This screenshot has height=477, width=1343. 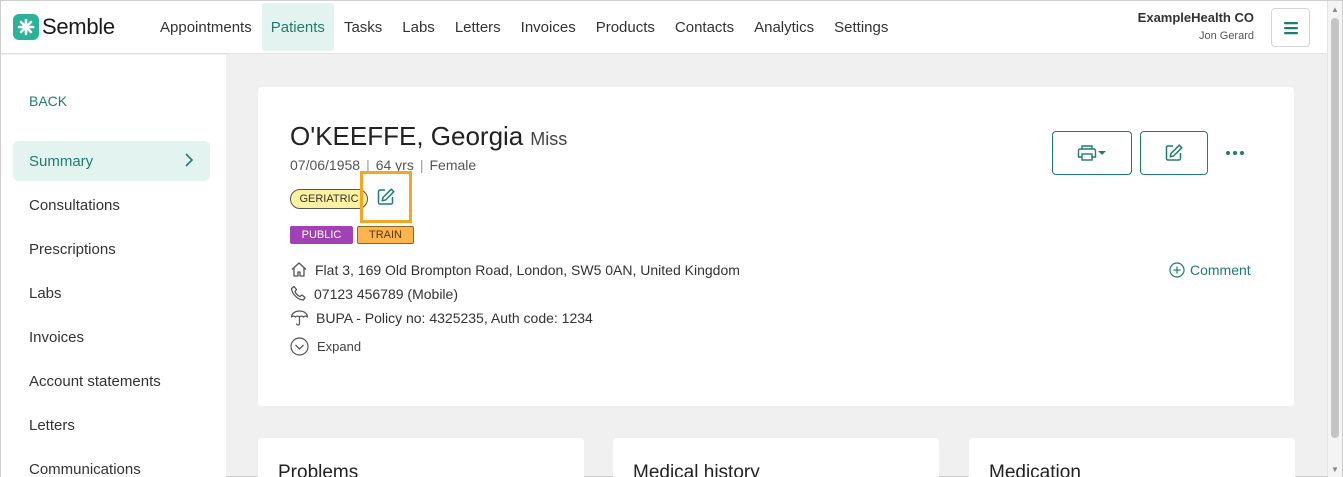 What do you see at coordinates (1132, 457) in the screenshot?
I see `medication-panel: Medication` at bounding box center [1132, 457].